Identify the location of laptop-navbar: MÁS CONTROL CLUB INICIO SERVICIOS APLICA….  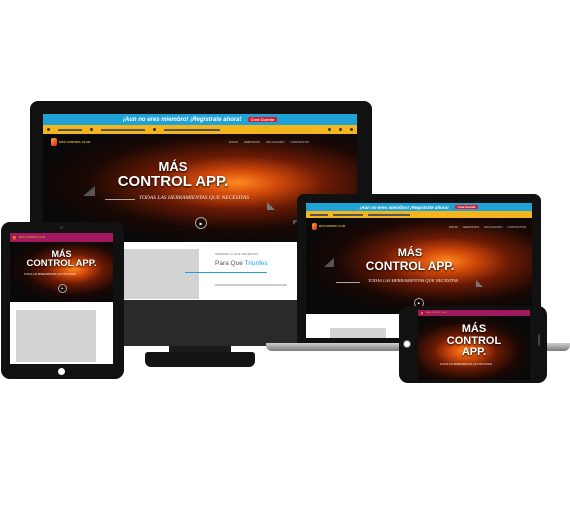
(419, 226).